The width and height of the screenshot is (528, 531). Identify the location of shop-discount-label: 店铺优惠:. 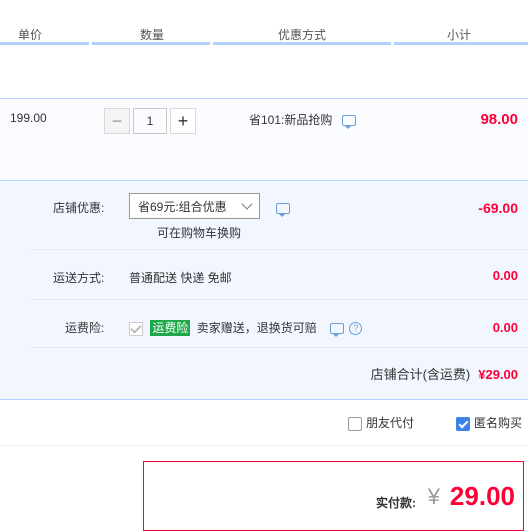
(79, 208).